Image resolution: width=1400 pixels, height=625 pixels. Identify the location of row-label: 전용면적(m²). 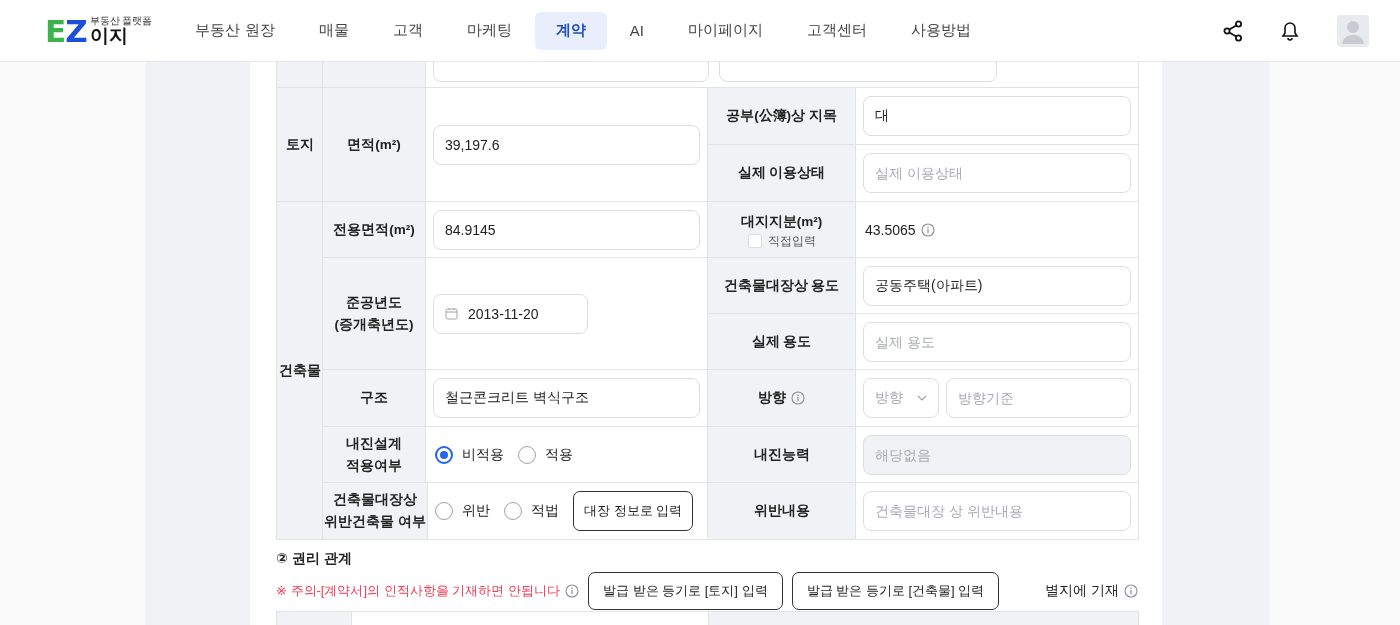
(374, 230).